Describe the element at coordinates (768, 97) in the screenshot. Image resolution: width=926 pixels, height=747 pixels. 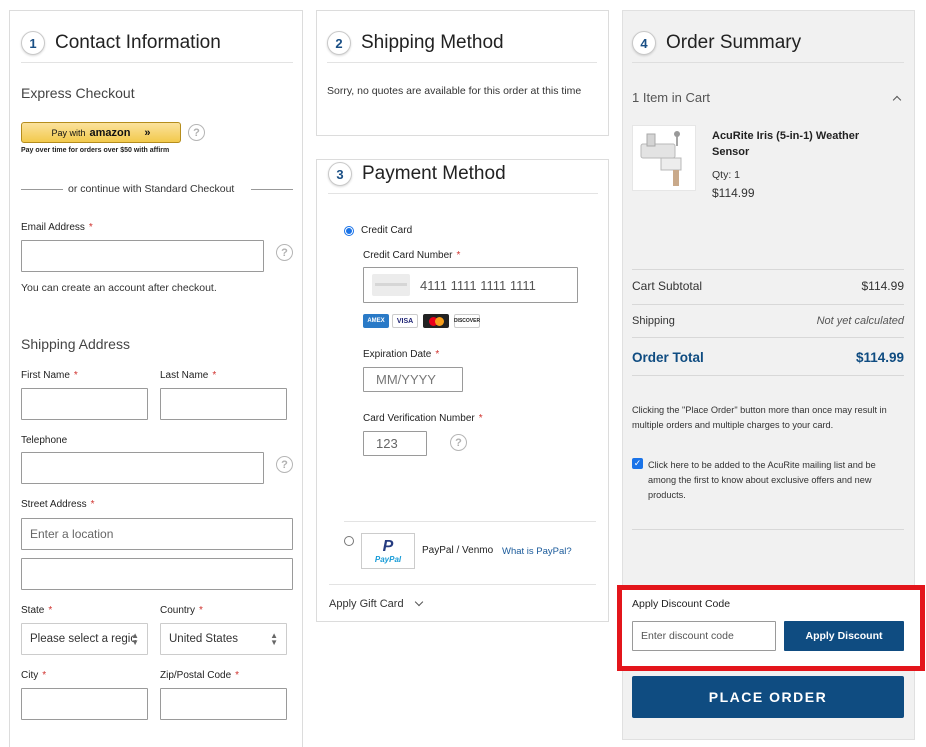
I see `items-in-cart-toggle: 1 Item in Cart` at that location.